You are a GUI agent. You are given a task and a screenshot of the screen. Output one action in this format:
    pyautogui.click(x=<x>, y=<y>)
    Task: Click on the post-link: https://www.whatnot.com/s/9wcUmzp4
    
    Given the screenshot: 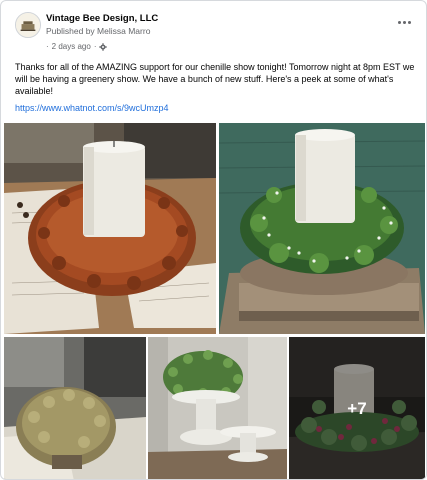 What is the action you would take?
    pyautogui.click(x=92, y=108)
    